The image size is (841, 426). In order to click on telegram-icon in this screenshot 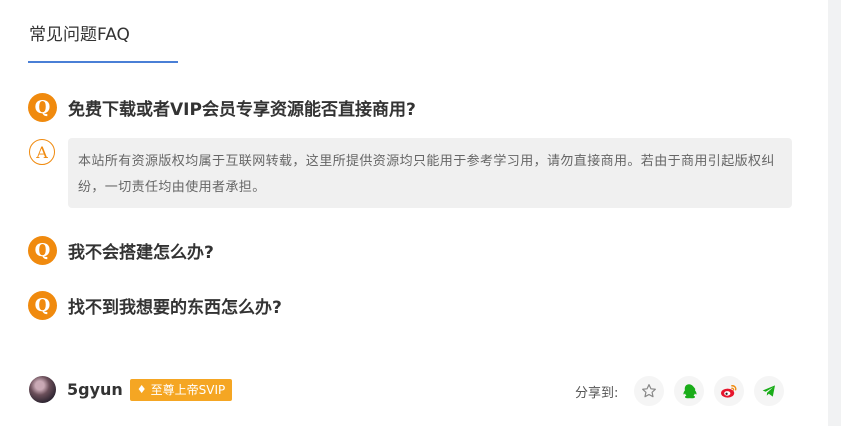, I will do `click(769, 391)`.